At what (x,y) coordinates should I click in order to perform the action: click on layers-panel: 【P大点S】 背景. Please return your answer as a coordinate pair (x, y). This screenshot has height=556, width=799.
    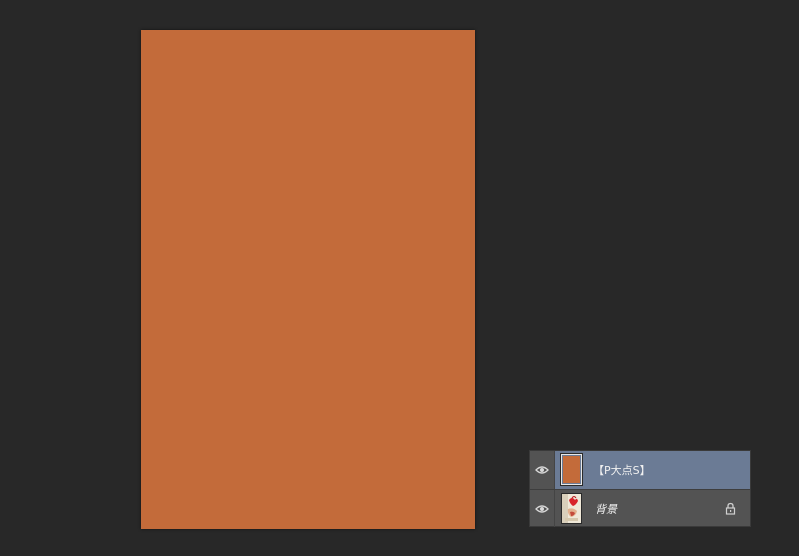
    Looking at the image, I should click on (640, 488).